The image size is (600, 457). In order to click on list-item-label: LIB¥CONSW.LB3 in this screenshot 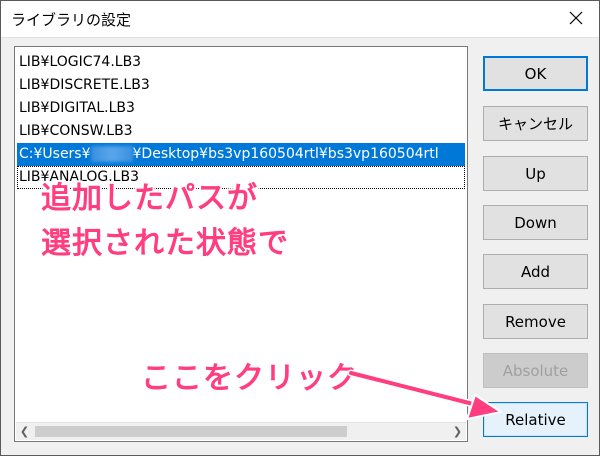, I will do `click(76, 131)`.